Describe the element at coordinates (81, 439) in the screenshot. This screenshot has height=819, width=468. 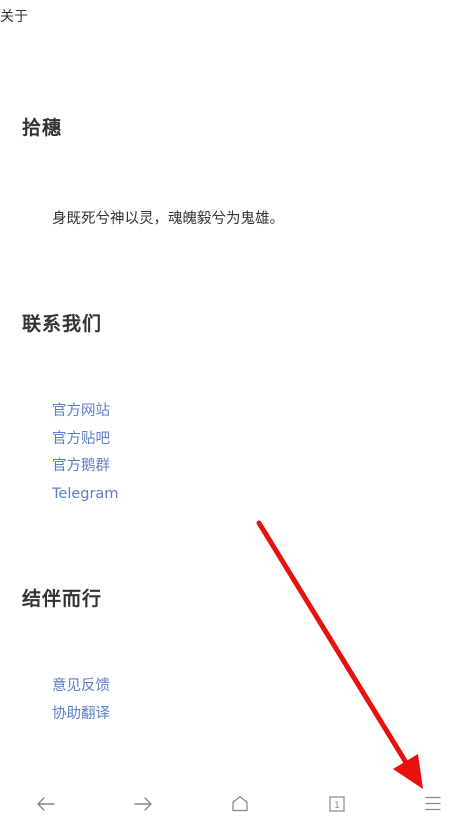
I see `link-official-tieba: 官方贴吧` at that location.